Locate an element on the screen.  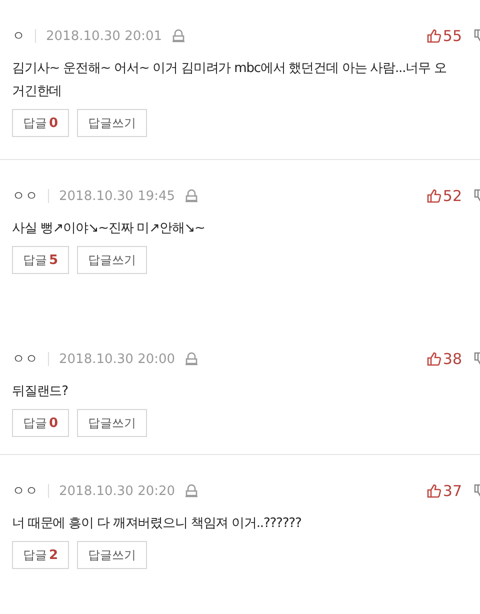
comment-date: 2018.10.30 20:00 is located at coordinates (117, 359).